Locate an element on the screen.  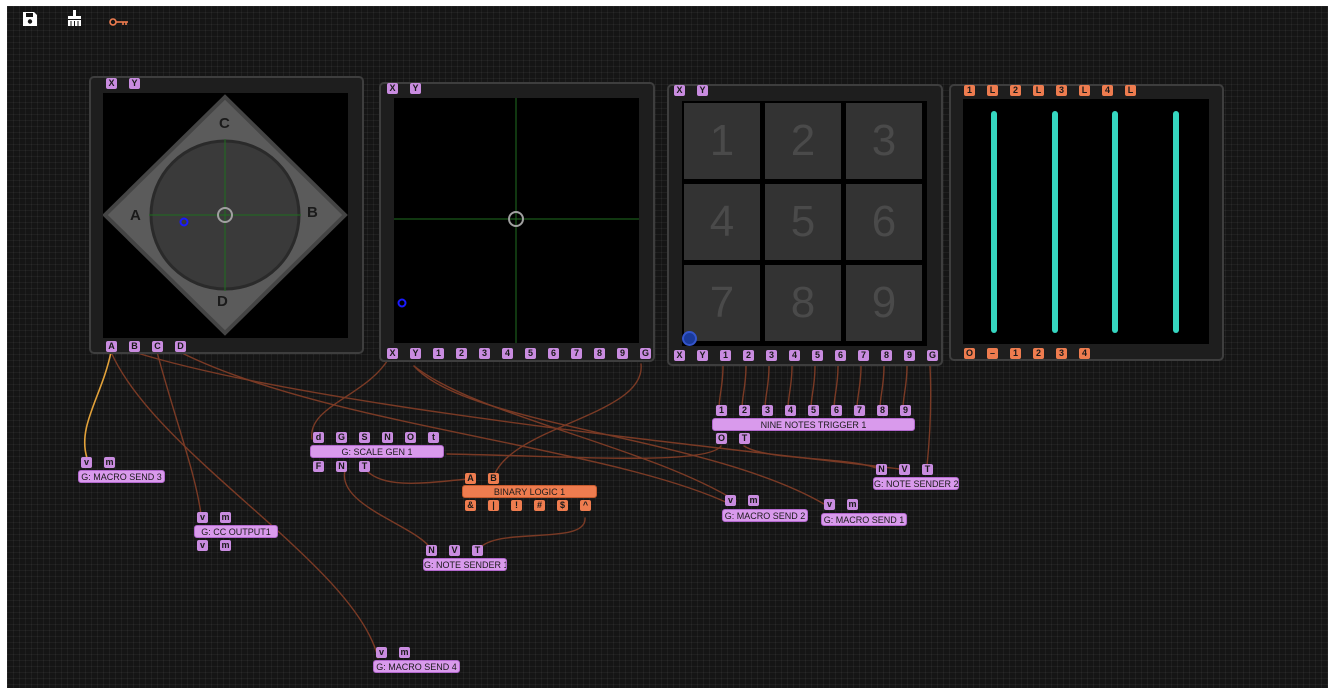
port-4-6: 4 is located at coordinates (1107, 90).